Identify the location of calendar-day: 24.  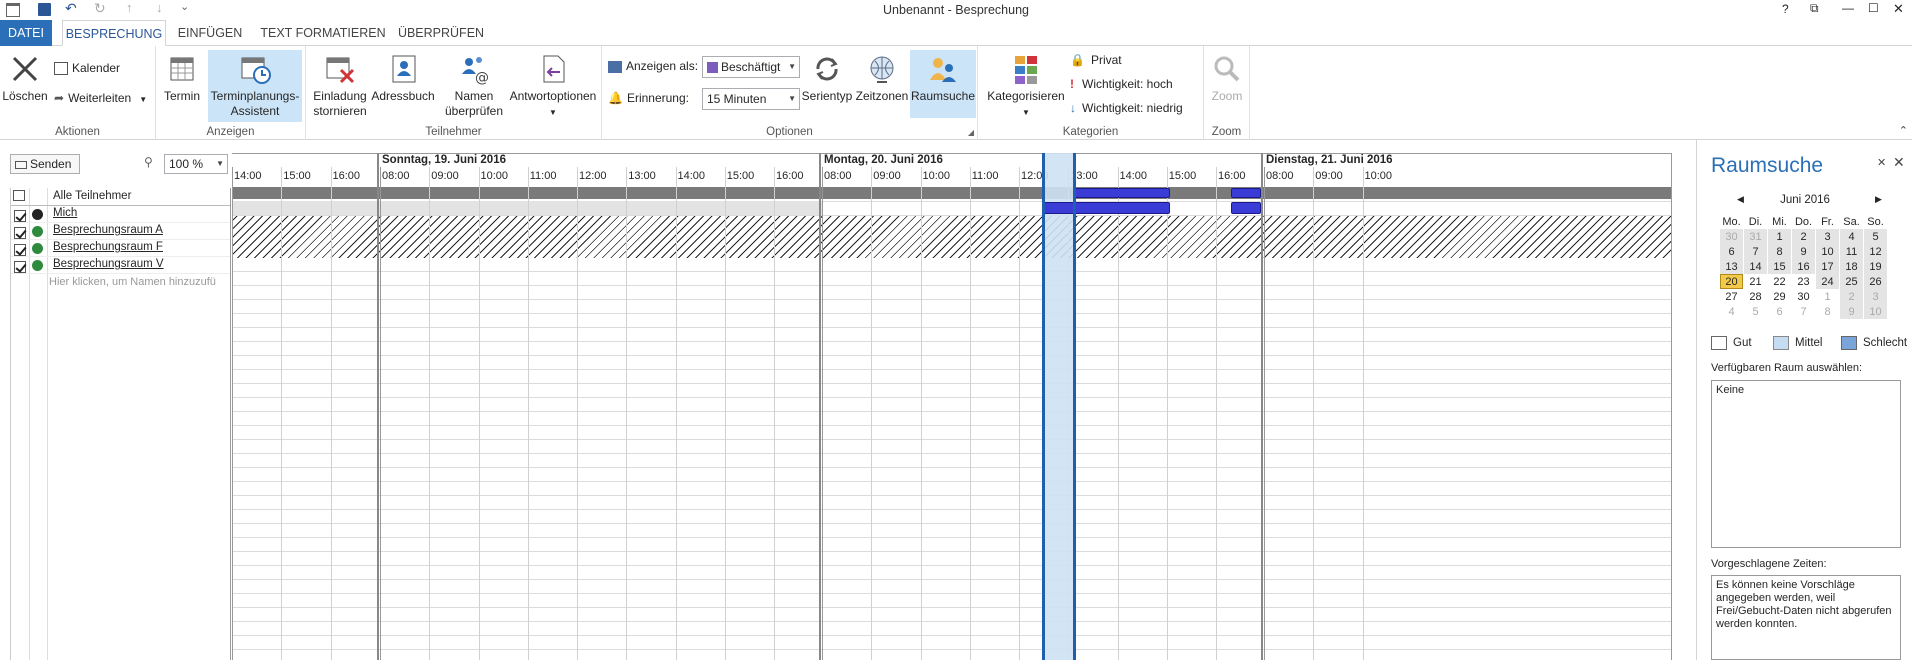
(1827, 281).